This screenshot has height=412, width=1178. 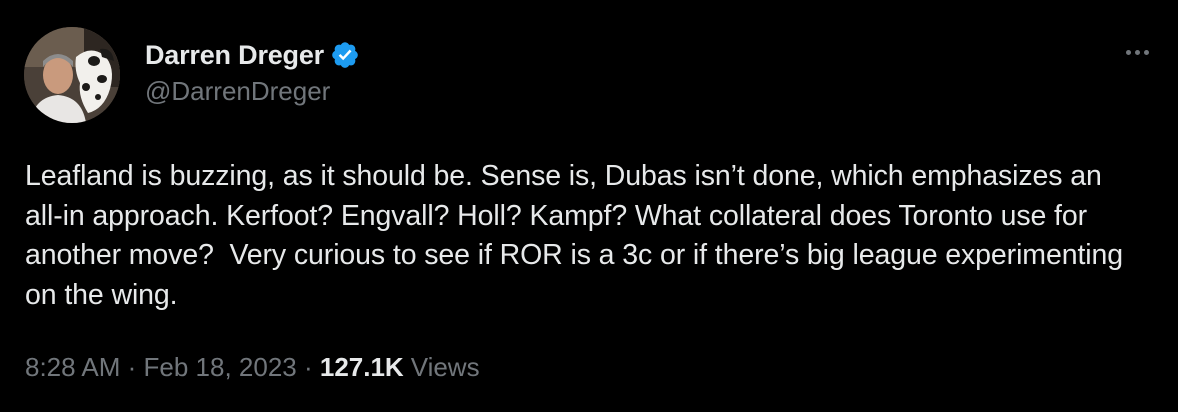 I want to click on name-row: Darren Dreger, so click(x=252, y=55).